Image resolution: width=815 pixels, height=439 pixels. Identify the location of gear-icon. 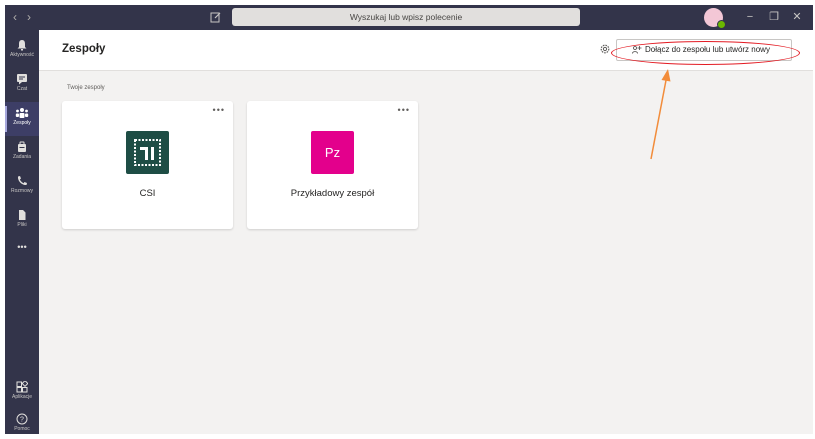
(605, 49).